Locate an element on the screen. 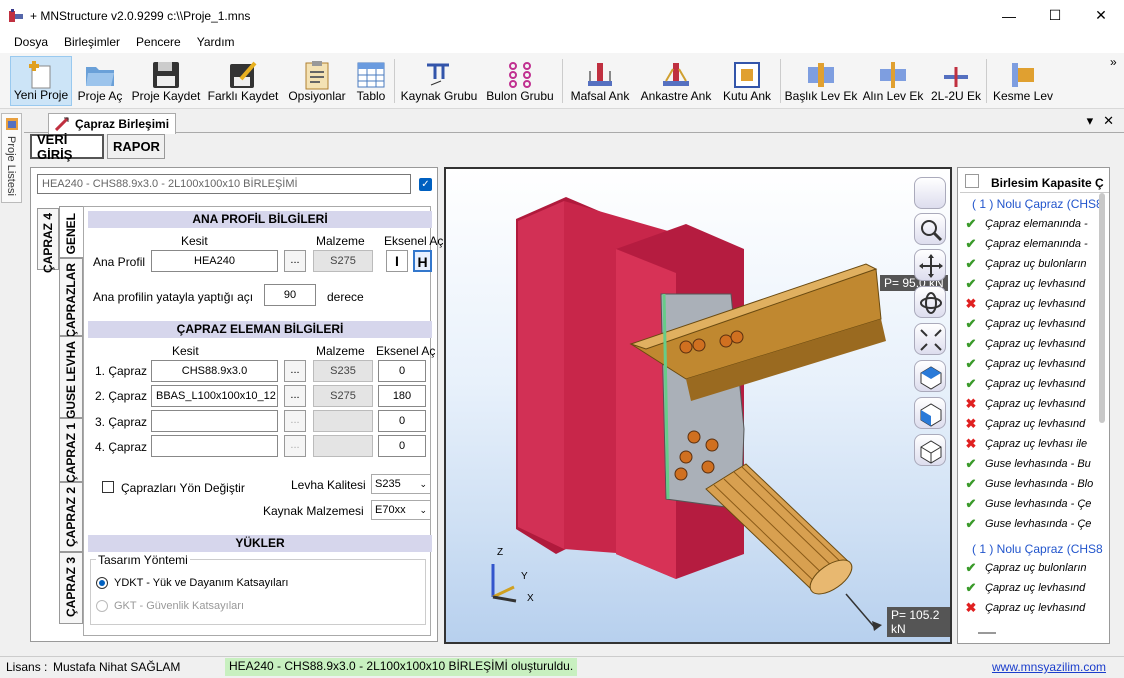 This screenshot has width=1124, height=678. open-project-button: Proje Aç is located at coordinates (100, 81).